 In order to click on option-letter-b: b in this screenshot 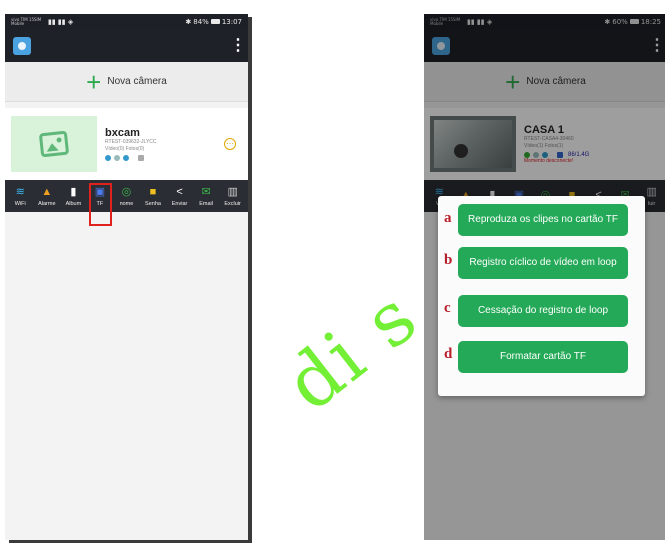, I will do `click(448, 260)`.